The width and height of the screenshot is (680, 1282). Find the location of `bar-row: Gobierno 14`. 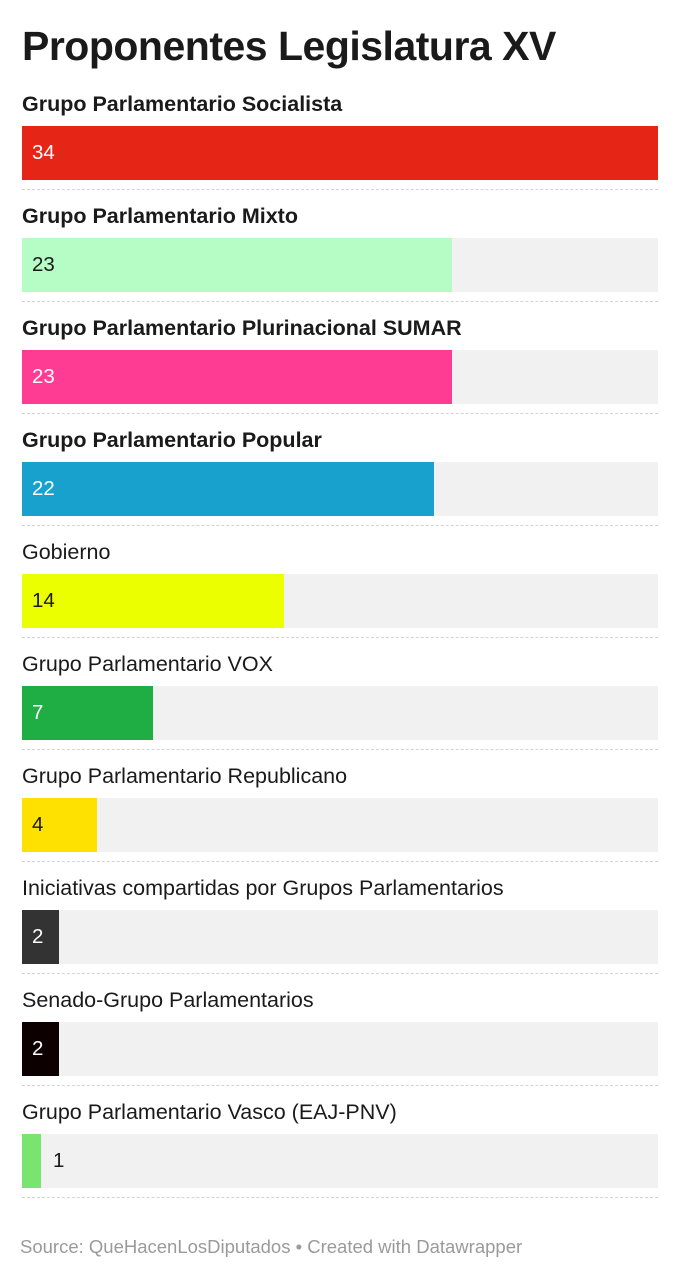

bar-row: Gobierno 14 is located at coordinates (340, 590).